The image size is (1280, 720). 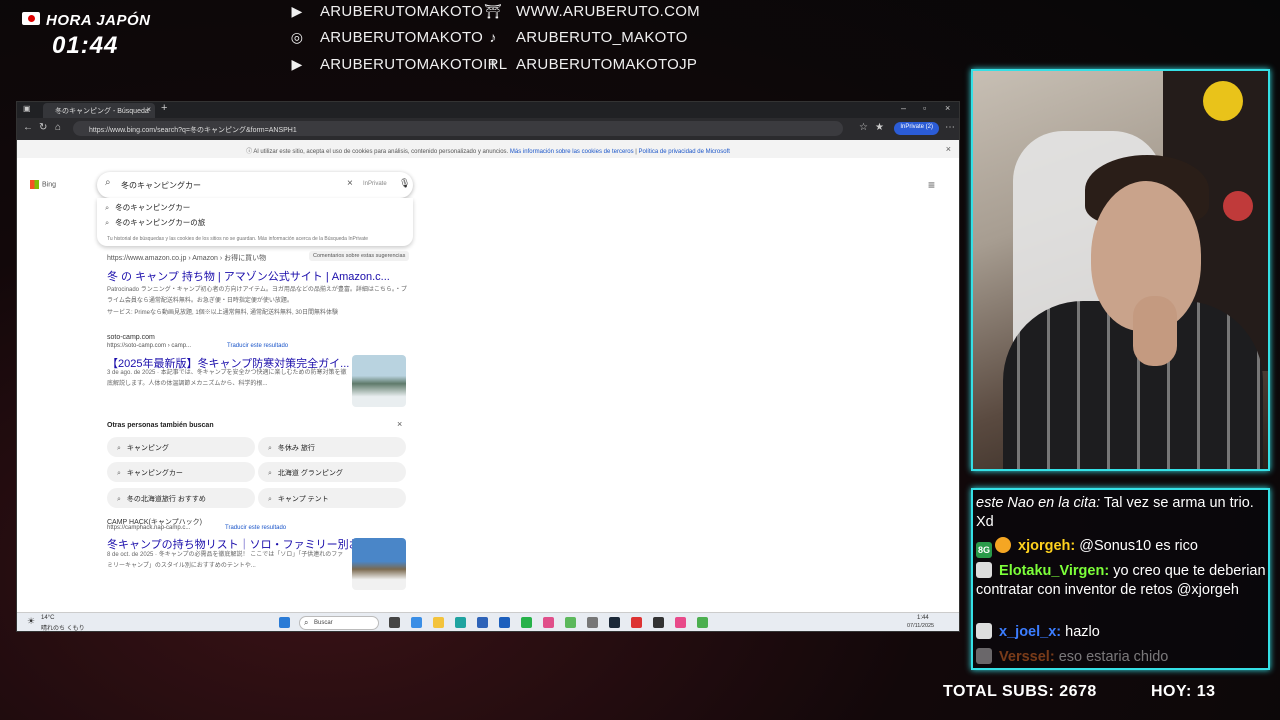 What do you see at coordinates (684, 152) in the screenshot?
I see `privacy-link: Política de privacidad de Microsoft` at bounding box center [684, 152].